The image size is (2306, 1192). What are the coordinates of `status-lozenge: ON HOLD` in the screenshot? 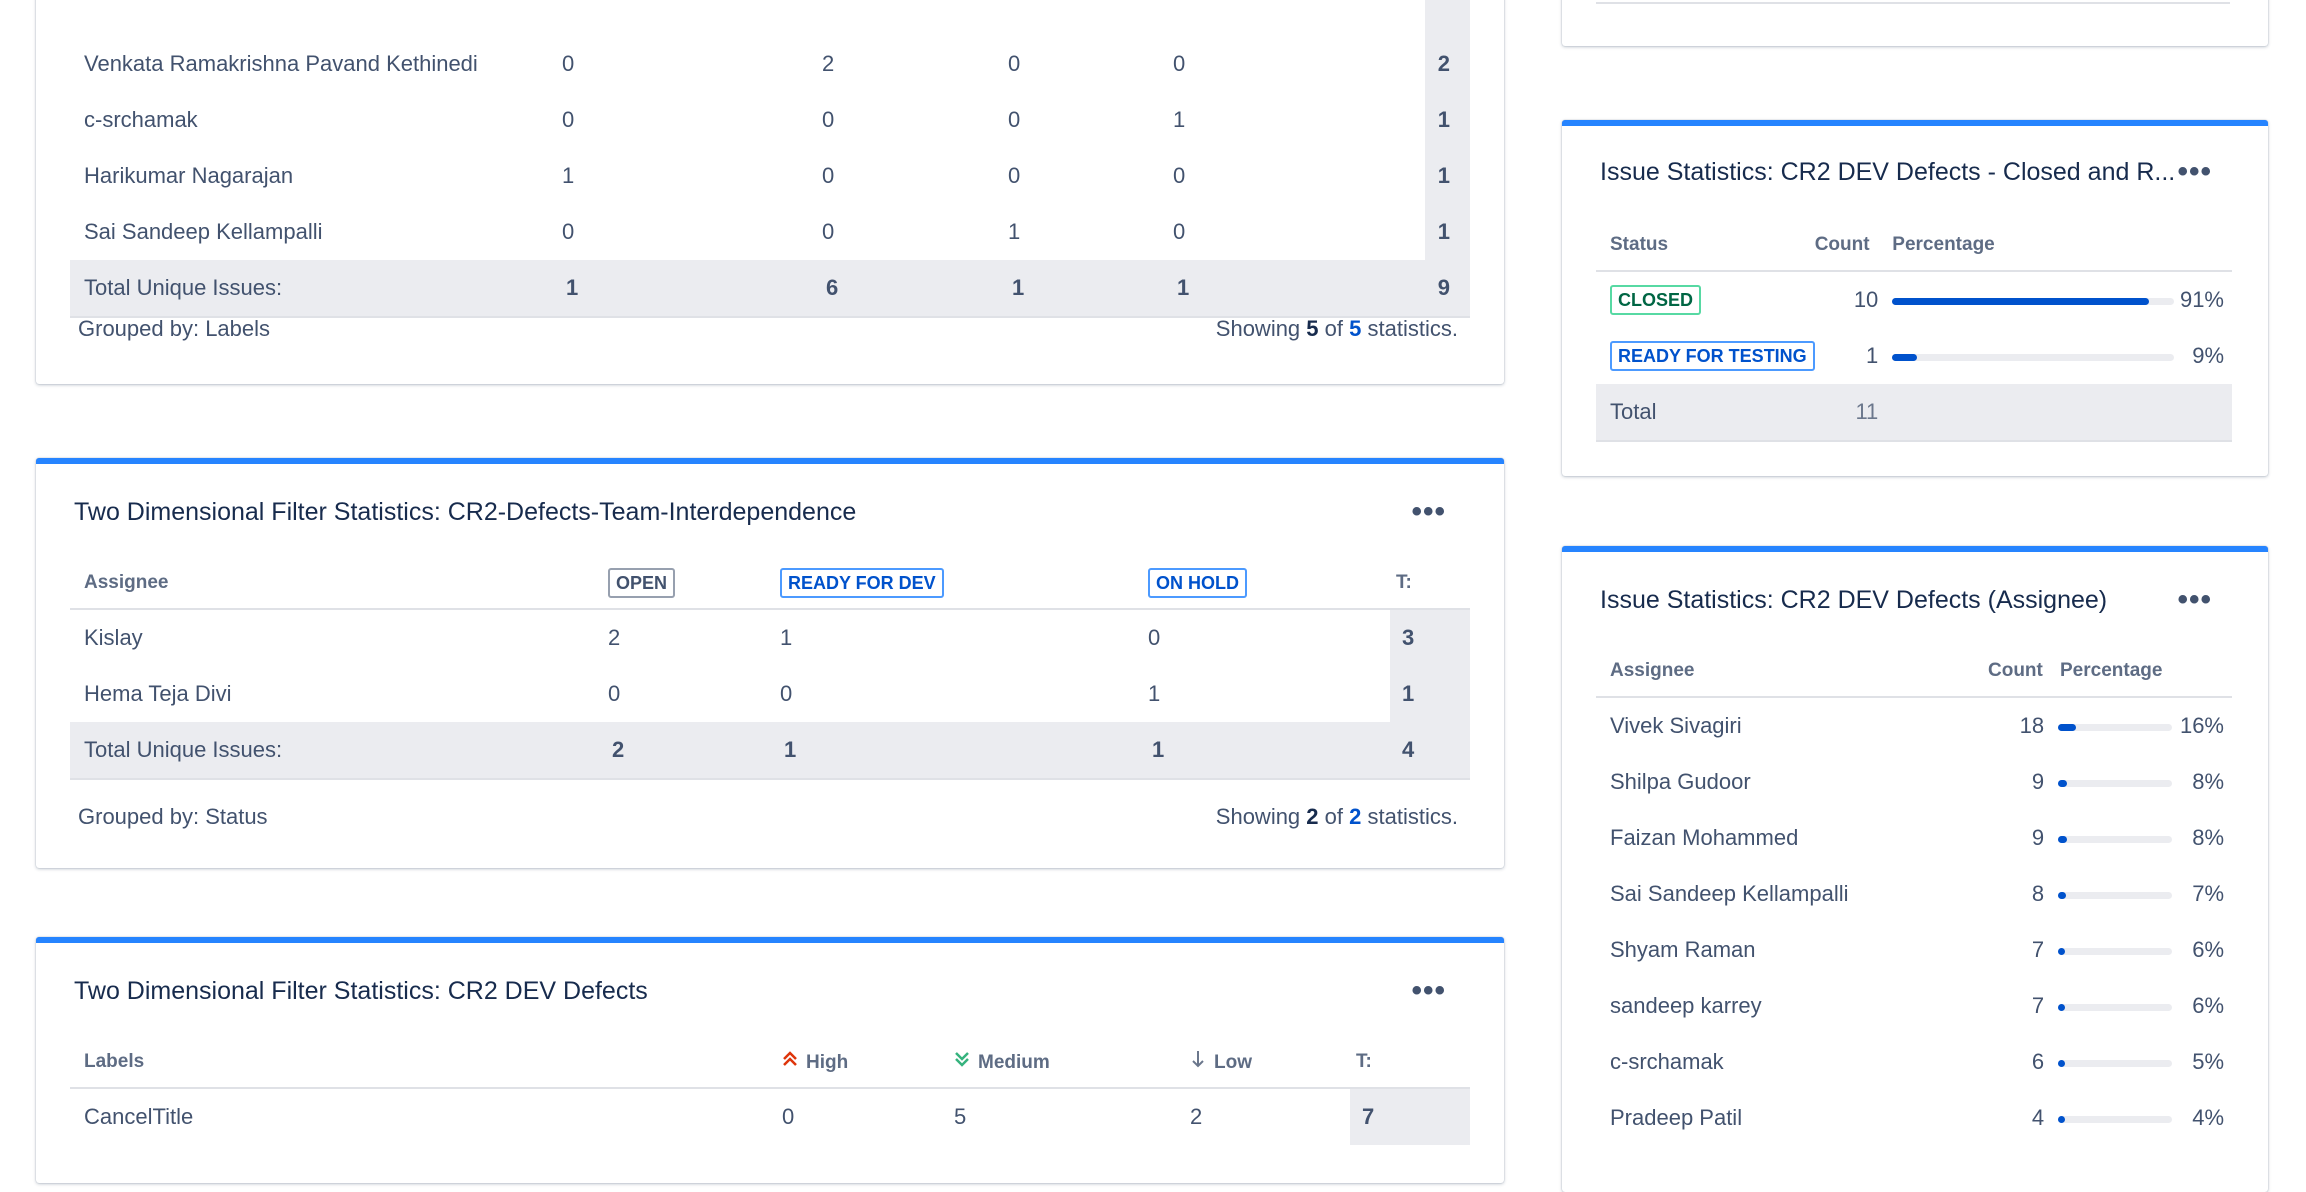 It's located at (1197, 583).